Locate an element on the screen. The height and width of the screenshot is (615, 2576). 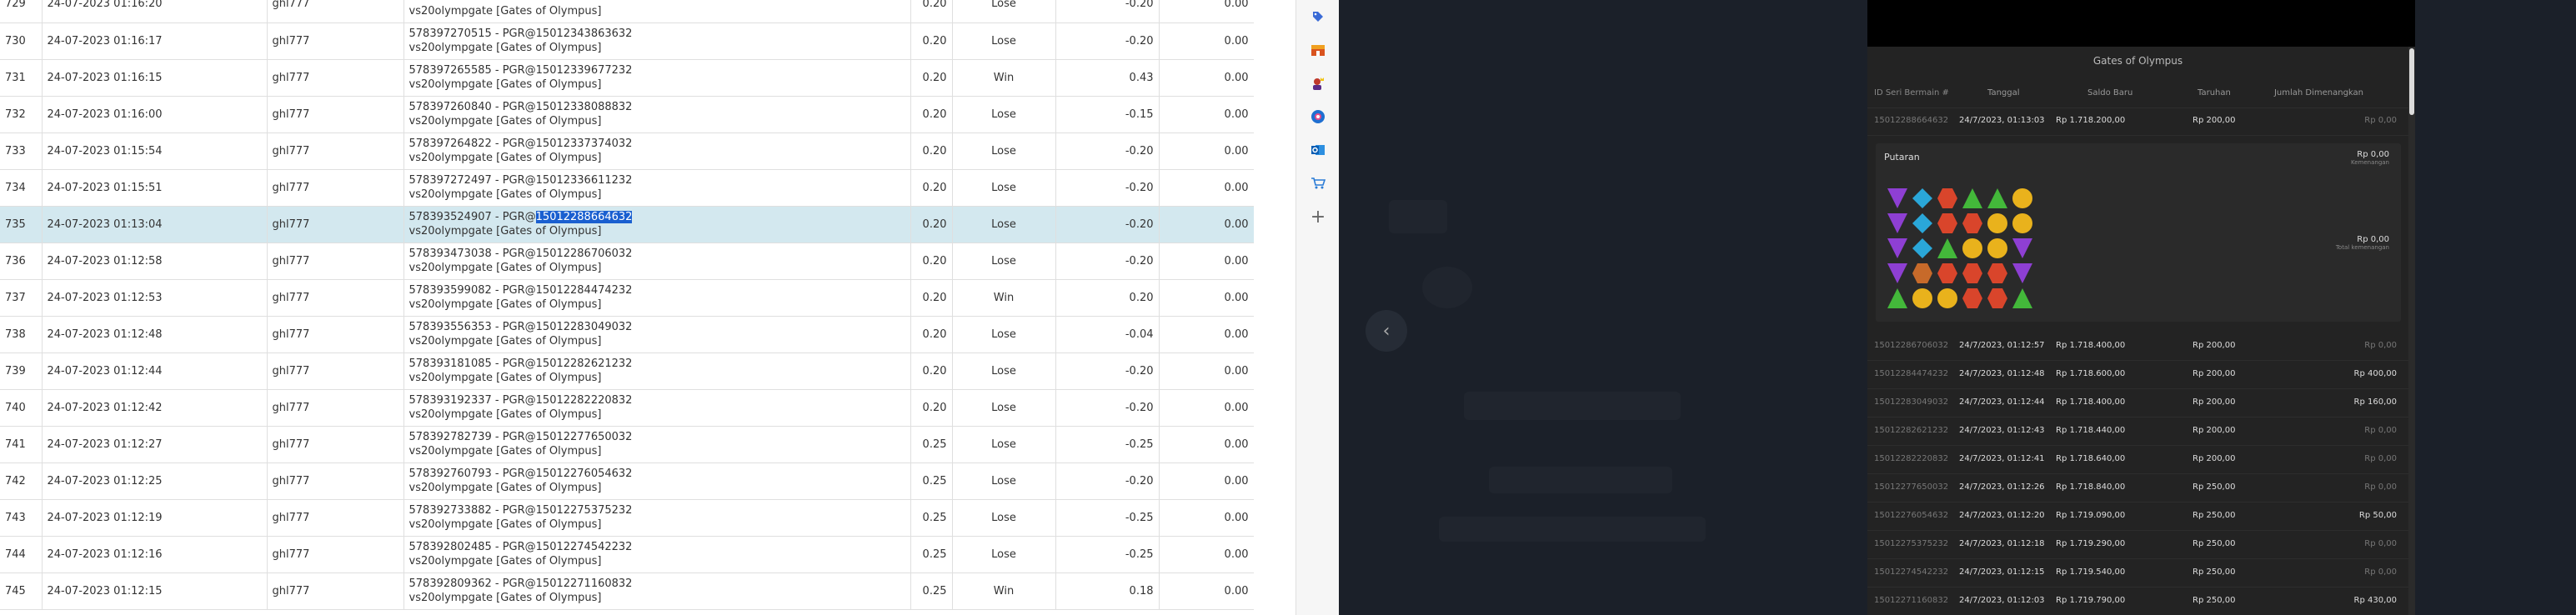
row-bet: 0.25 is located at coordinates (931, 481).